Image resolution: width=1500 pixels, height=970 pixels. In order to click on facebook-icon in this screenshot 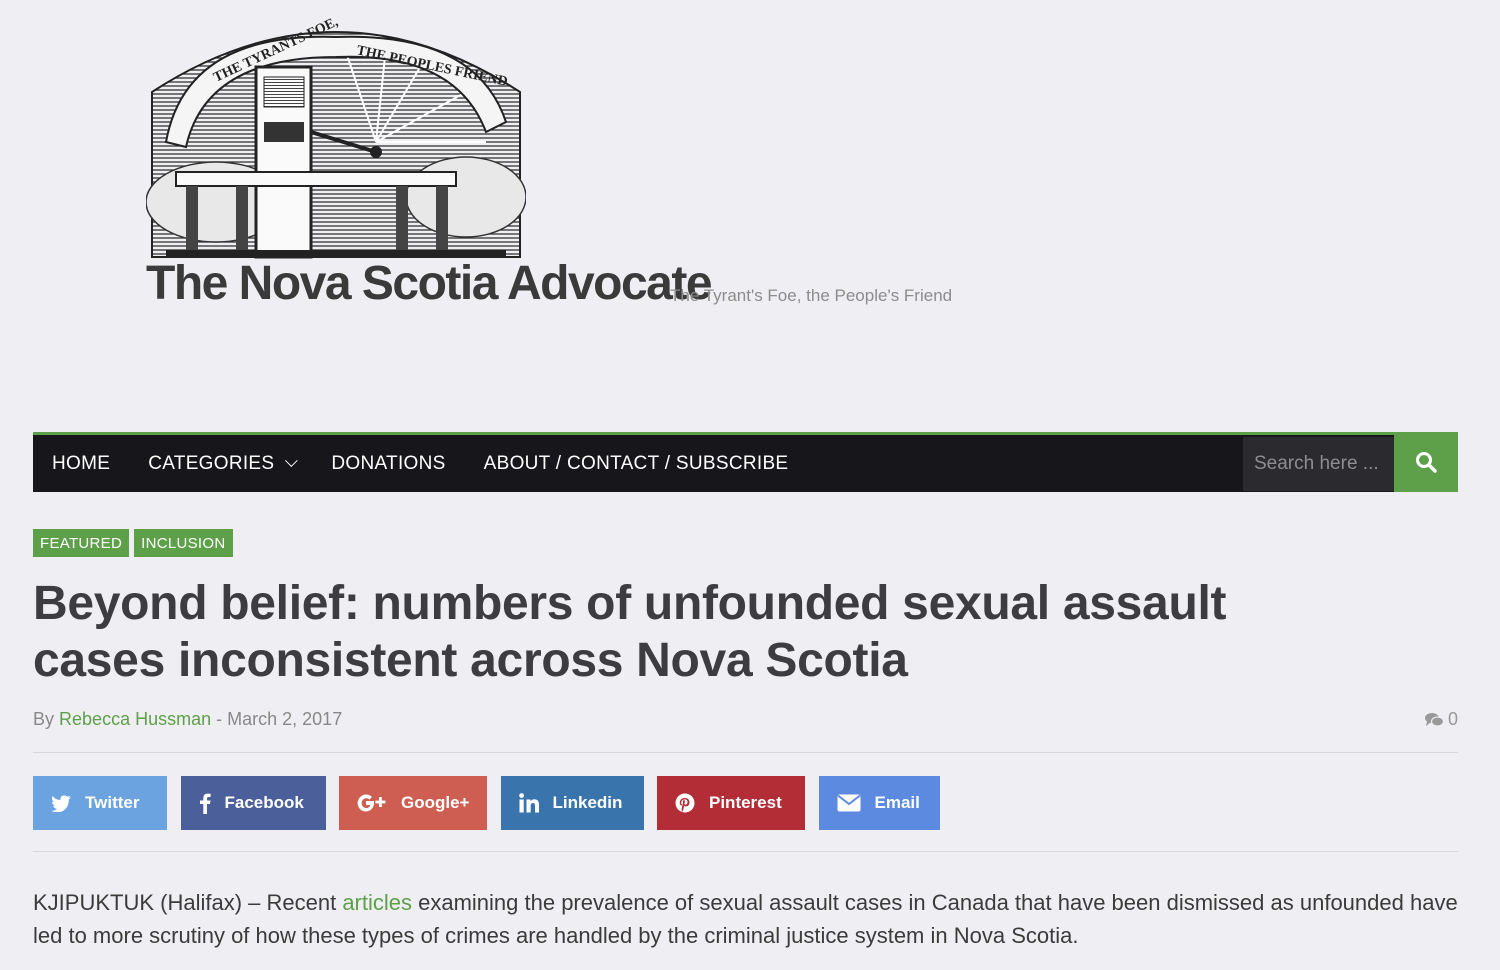, I will do `click(205, 803)`.